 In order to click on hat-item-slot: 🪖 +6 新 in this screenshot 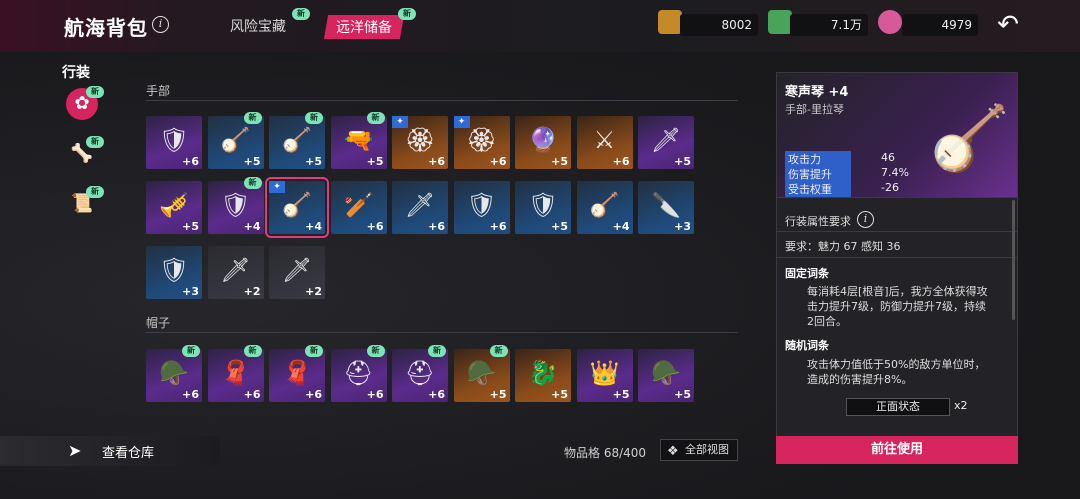, I will do `click(174, 373)`.